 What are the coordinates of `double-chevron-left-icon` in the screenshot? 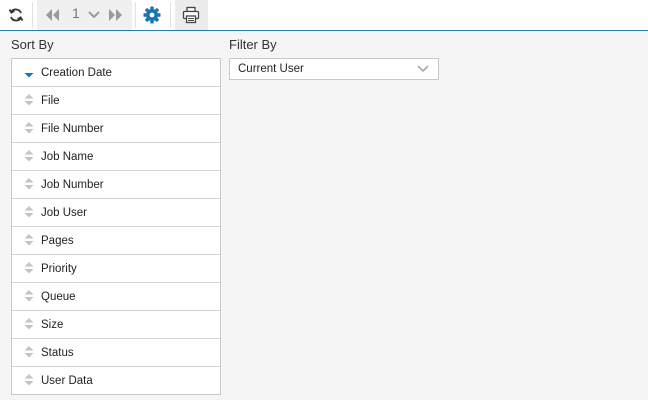 It's located at (52, 15).